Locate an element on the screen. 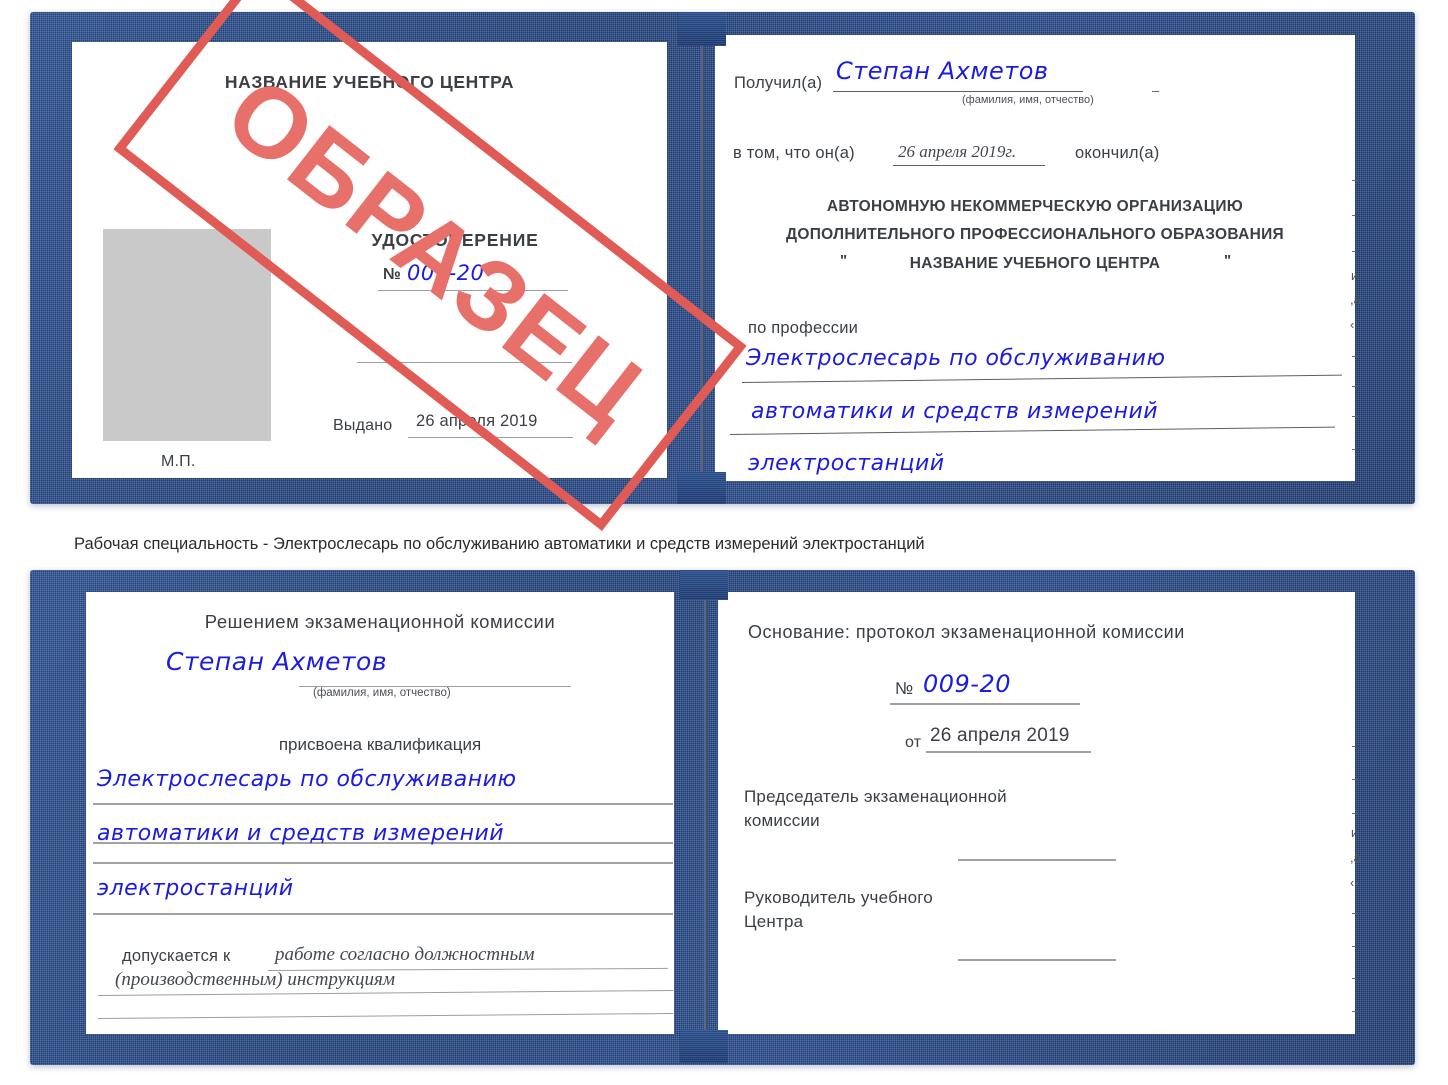 The image size is (1448, 1085). bottom-right-frag-dash-2: – is located at coordinates (1356, 778).